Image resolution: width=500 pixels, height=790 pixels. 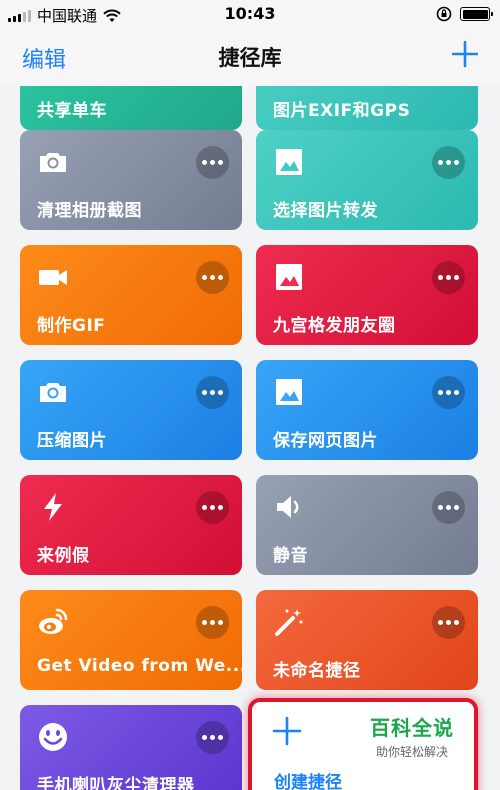 What do you see at coordinates (131, 525) in the screenshot?
I see `shortcut-card: 来例假` at bounding box center [131, 525].